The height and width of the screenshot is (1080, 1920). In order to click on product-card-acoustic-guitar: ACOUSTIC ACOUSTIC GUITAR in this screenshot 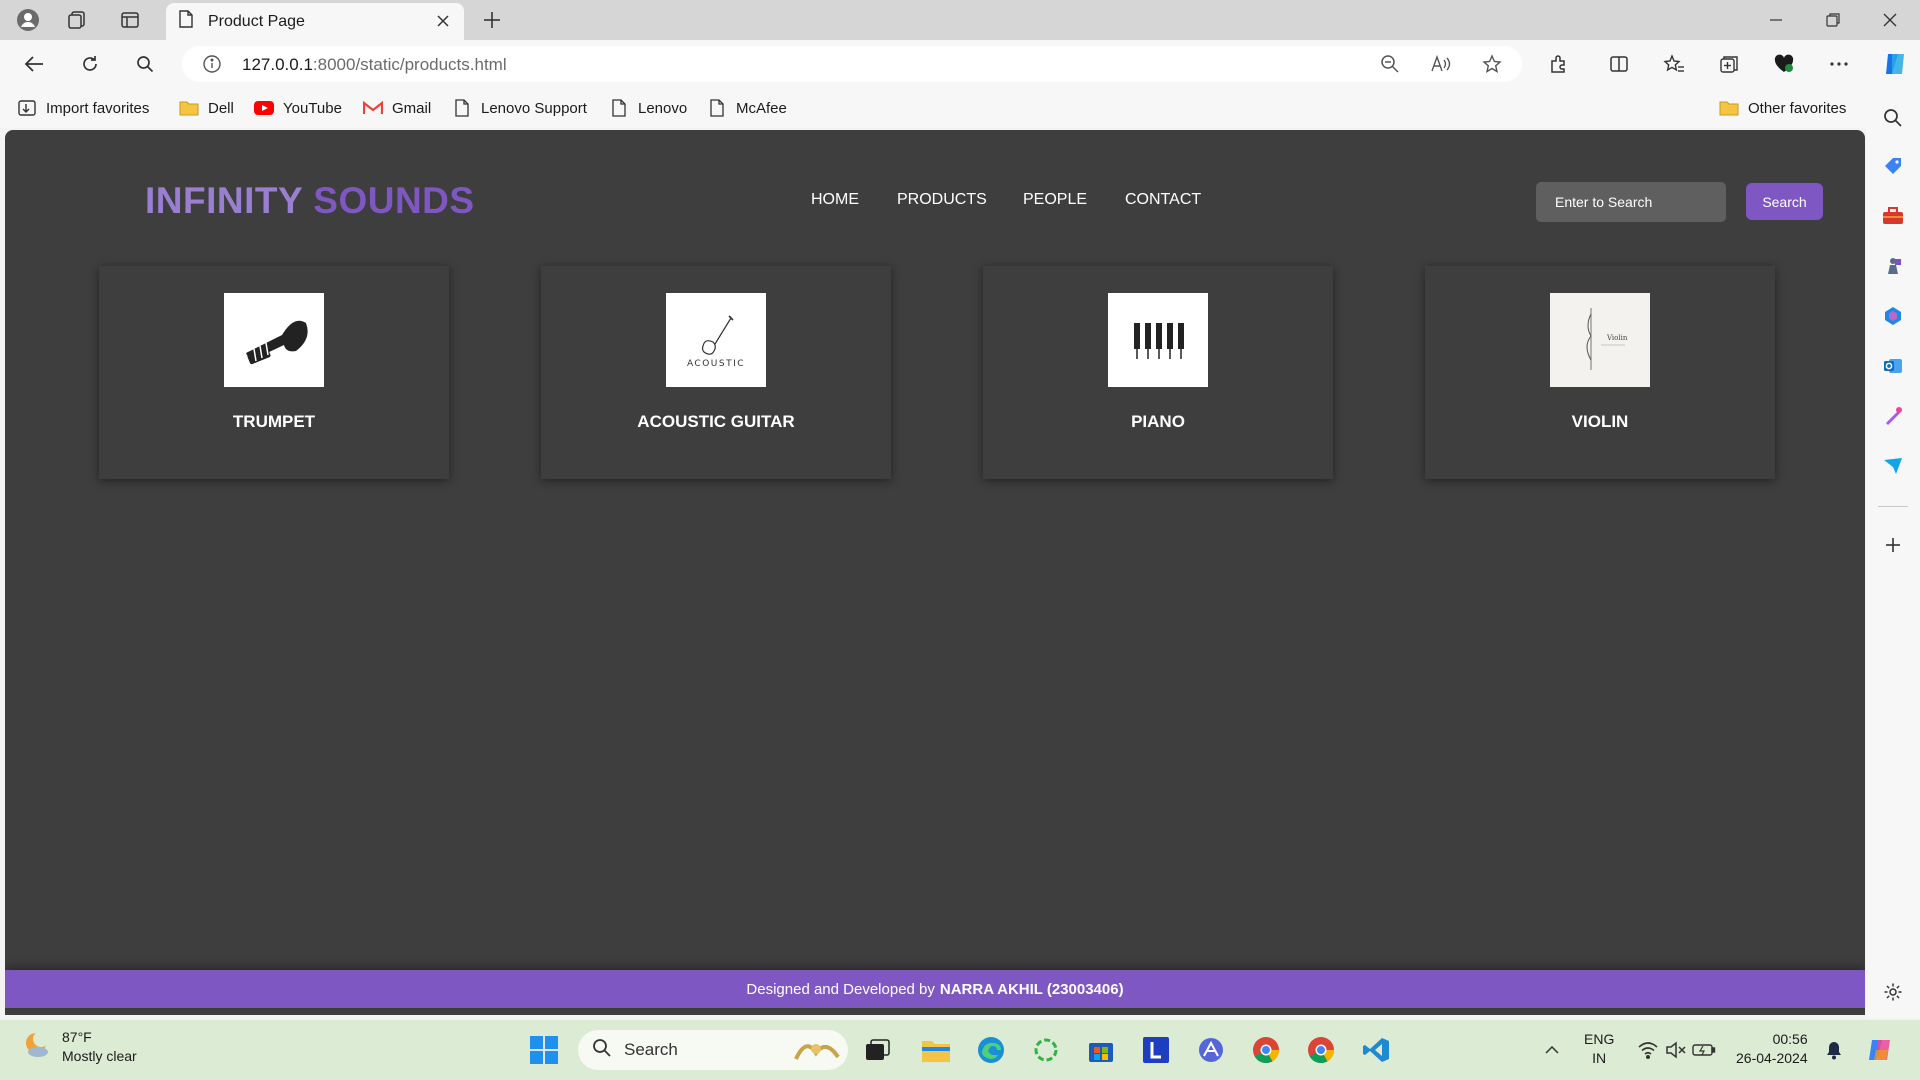, I will do `click(716, 372)`.